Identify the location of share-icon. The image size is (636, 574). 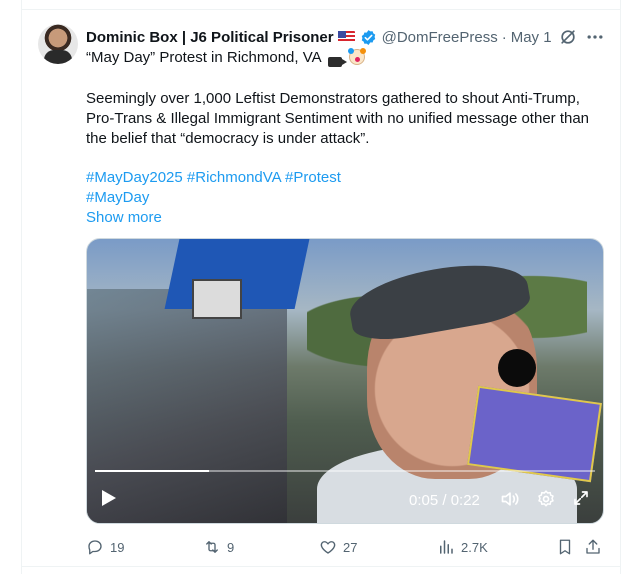
(593, 546).